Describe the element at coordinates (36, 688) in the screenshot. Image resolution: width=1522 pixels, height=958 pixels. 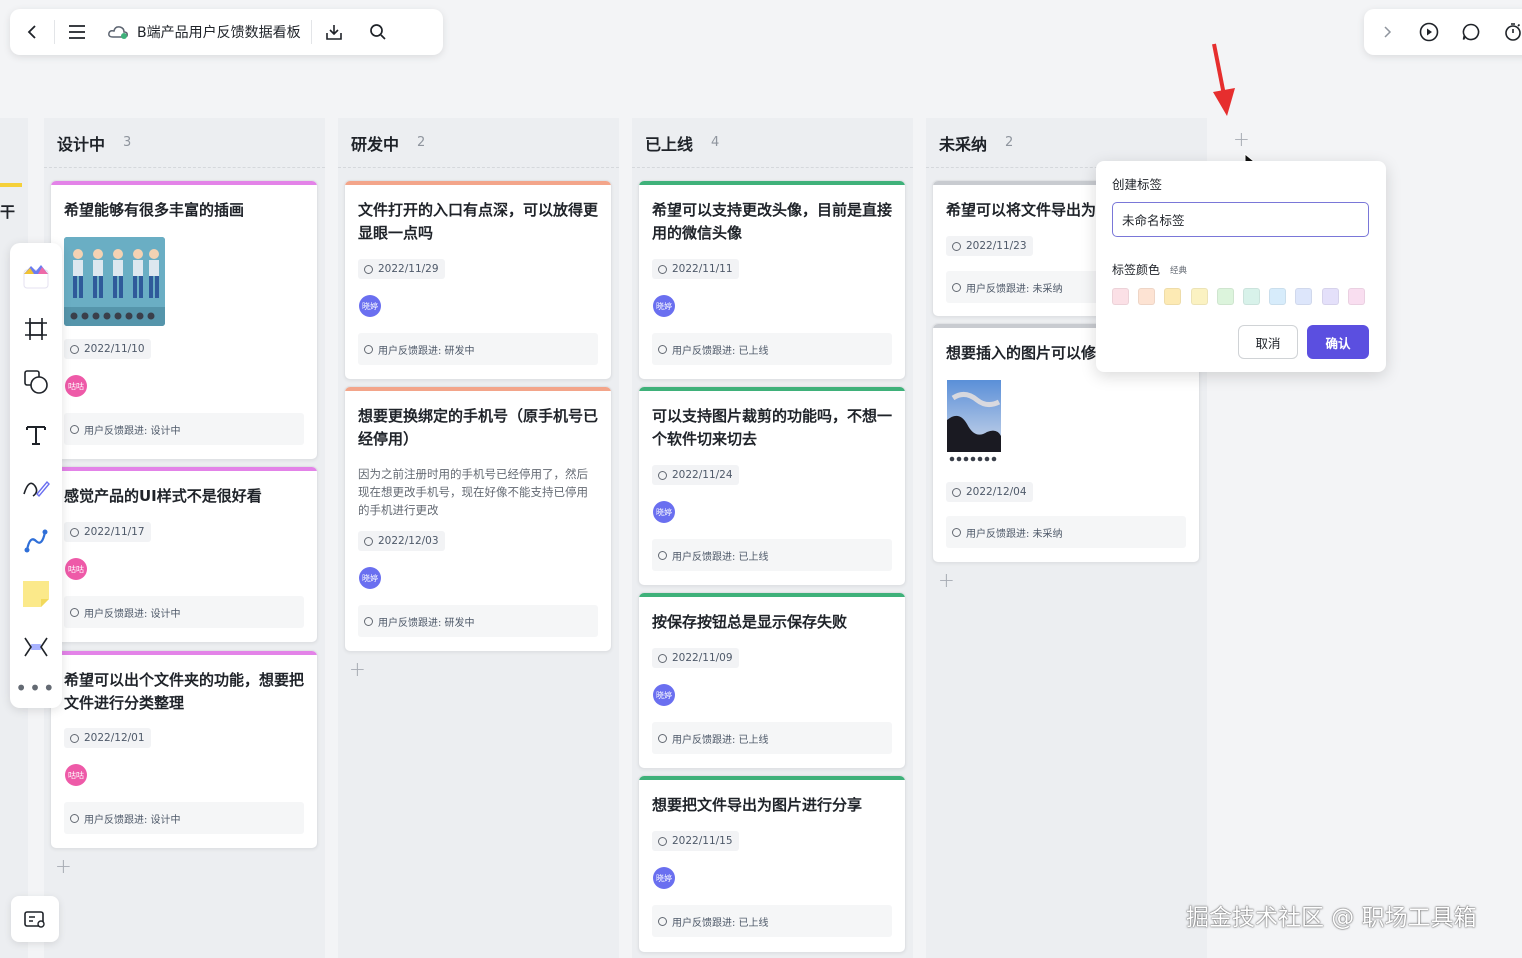
I see `more-tools-button: •••` at that location.